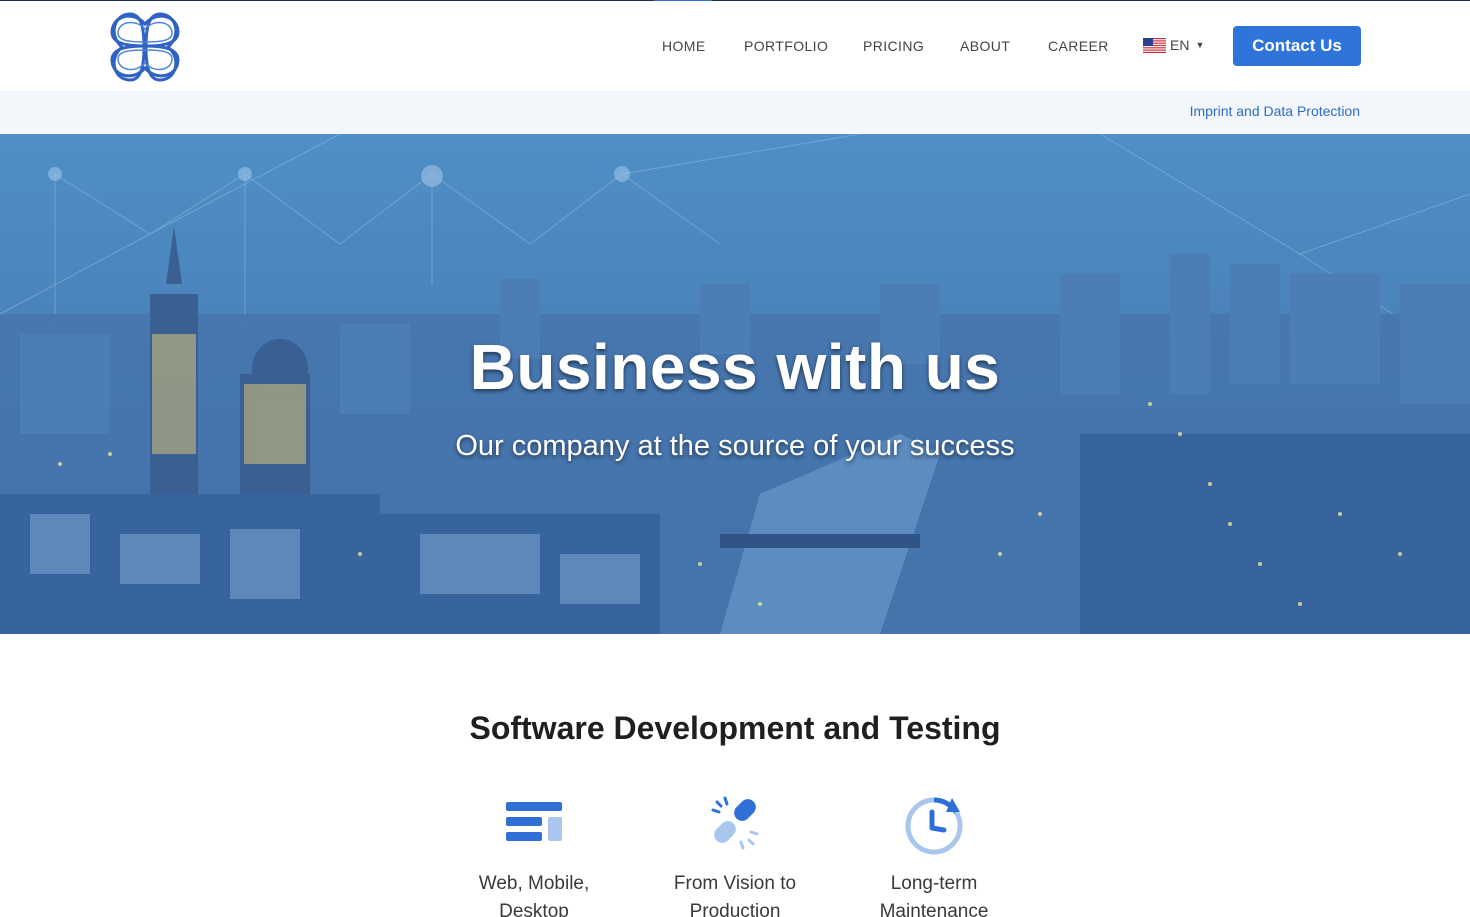  I want to click on service-label: Web, Mobile, Desktop, so click(534, 895).